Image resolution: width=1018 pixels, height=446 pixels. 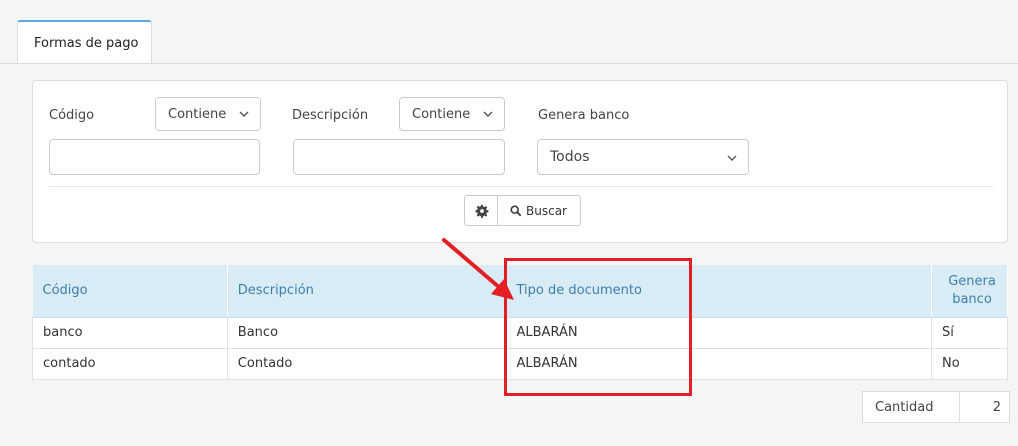 I want to click on cell-codigo: contado, so click(x=130, y=364).